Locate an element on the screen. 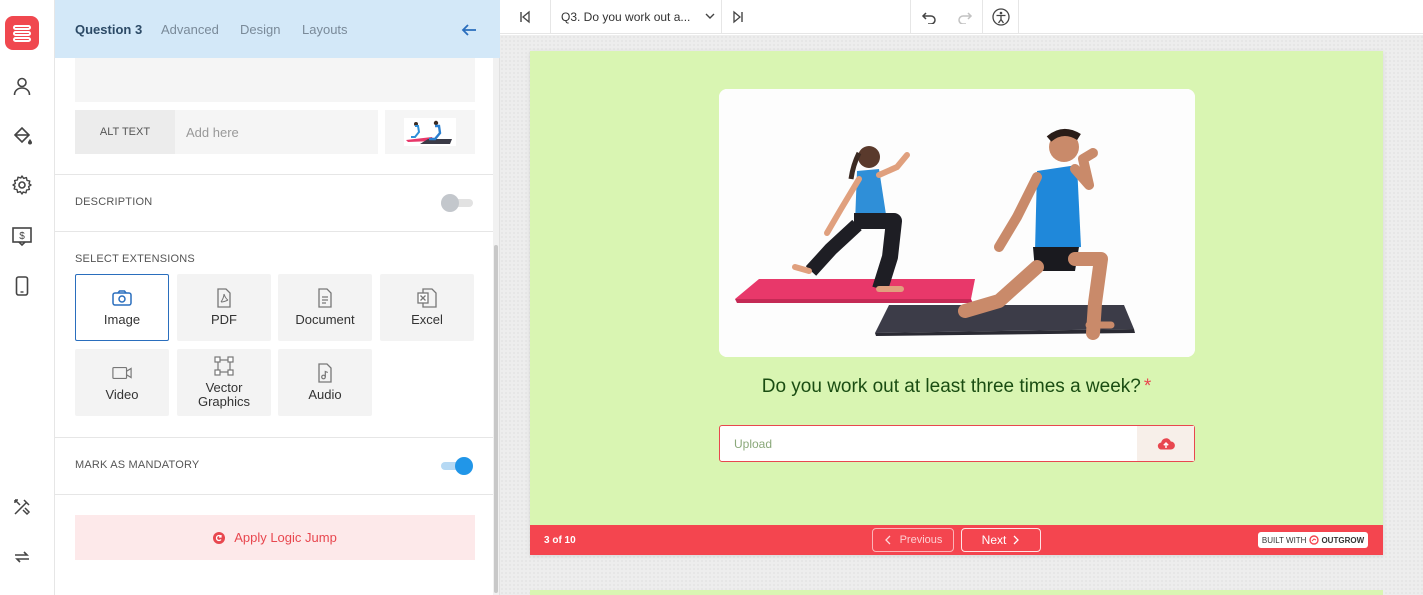 This screenshot has height=595, width=1423. extension-document: Document is located at coordinates (325, 307).